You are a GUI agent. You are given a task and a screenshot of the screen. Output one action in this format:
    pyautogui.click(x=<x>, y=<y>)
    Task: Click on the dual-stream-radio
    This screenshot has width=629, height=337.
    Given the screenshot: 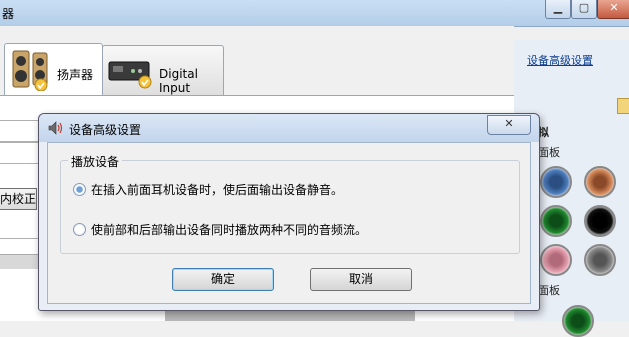 What is the action you would take?
    pyautogui.click(x=79, y=229)
    